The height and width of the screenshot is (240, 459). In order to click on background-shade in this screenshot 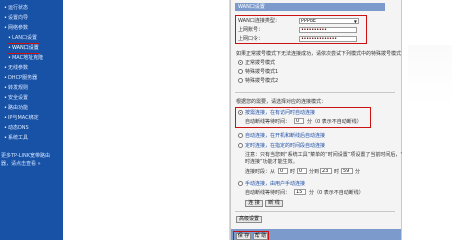, I will do `click(430, 75)`.